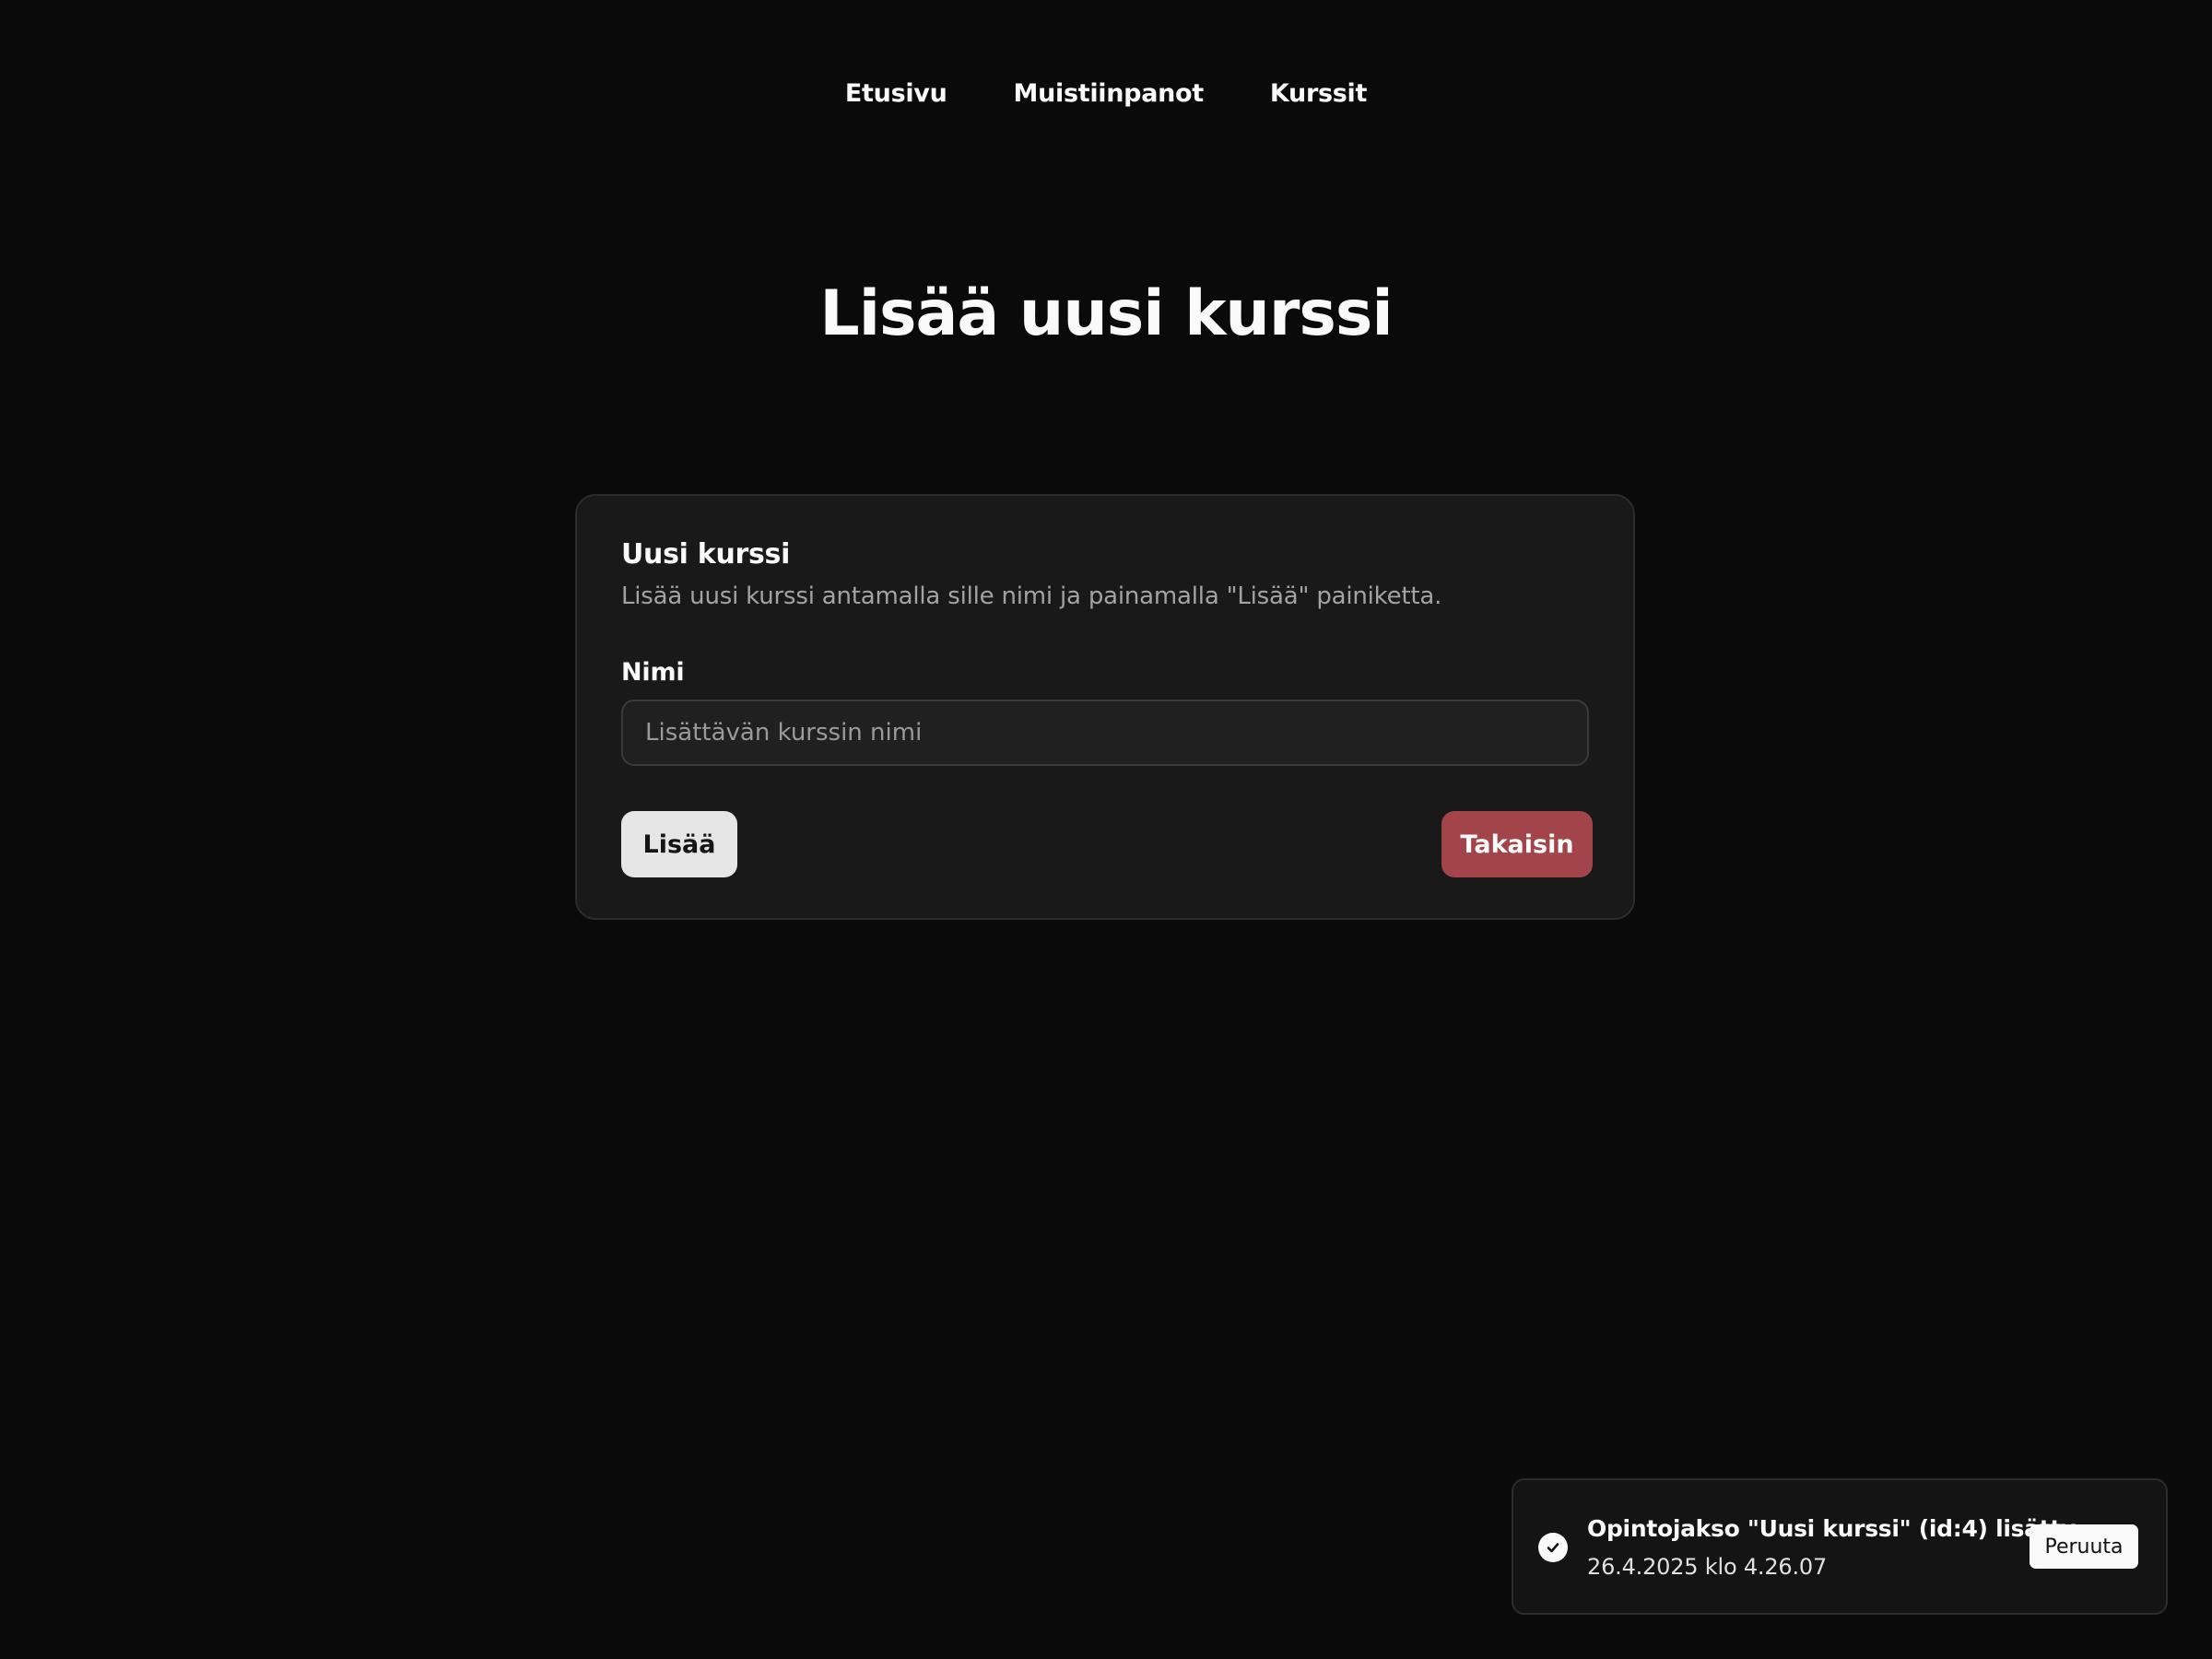 The width and height of the screenshot is (2212, 1659). I want to click on undo-button: Peruuta, so click(2084, 1546).